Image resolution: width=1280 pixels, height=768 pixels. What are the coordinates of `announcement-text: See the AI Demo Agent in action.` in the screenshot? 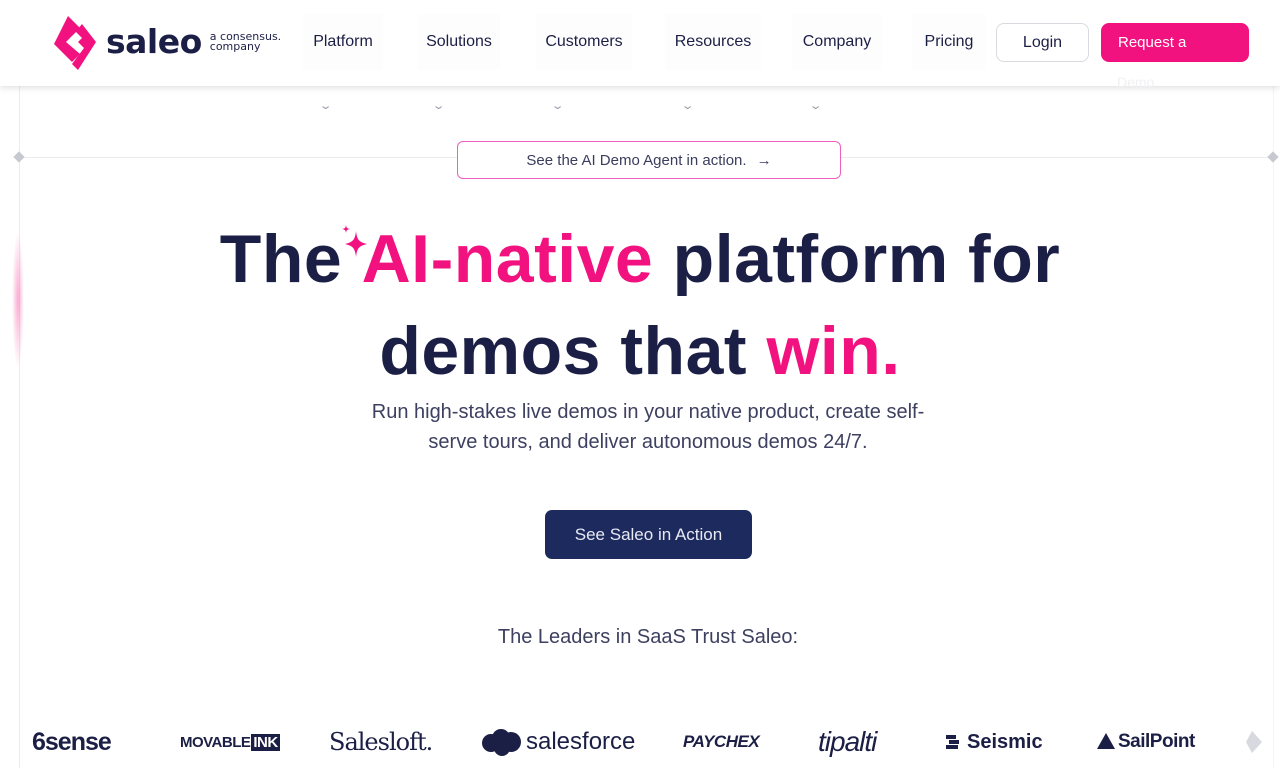 It's located at (636, 160).